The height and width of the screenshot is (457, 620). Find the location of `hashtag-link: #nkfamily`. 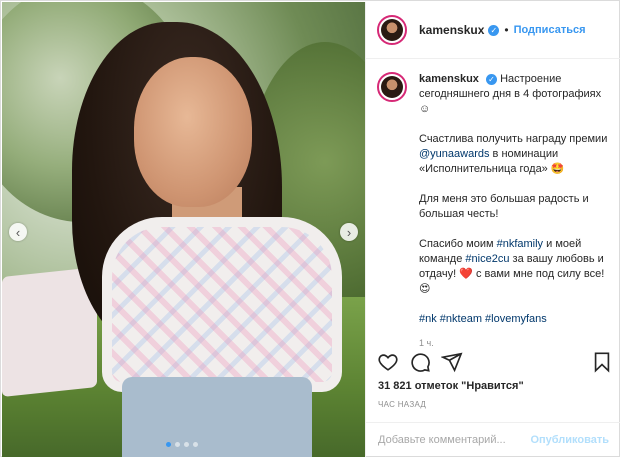

hashtag-link: #nkfamily is located at coordinates (520, 244).